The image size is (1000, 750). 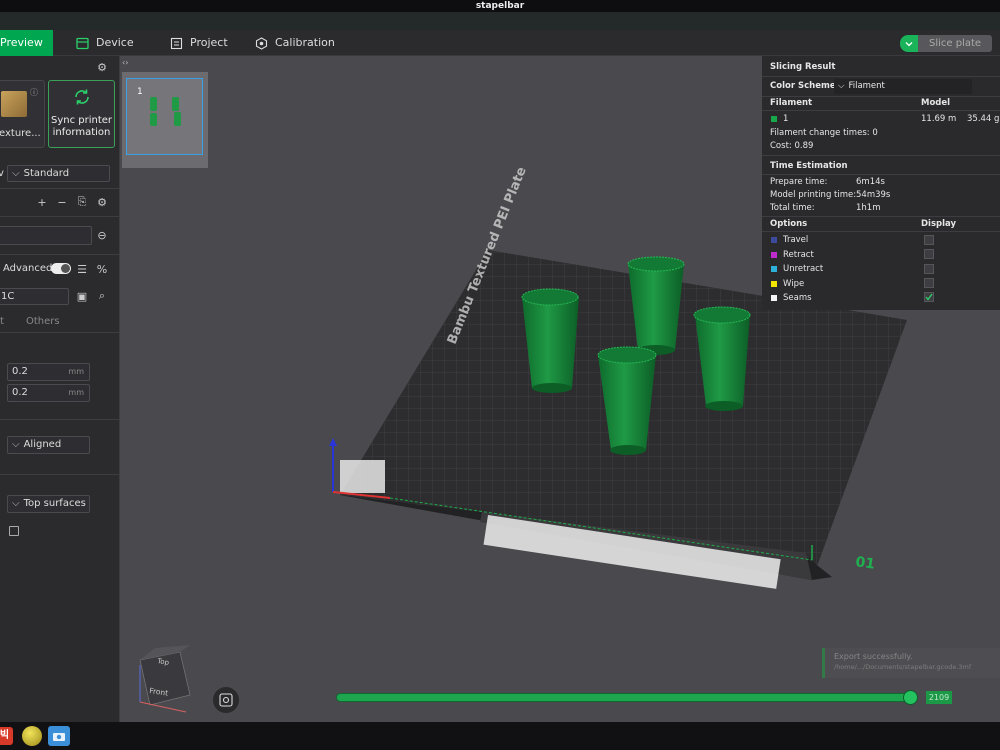 What do you see at coordinates (939, 119) in the screenshot?
I see `filament-length: 11.69 m` at bounding box center [939, 119].